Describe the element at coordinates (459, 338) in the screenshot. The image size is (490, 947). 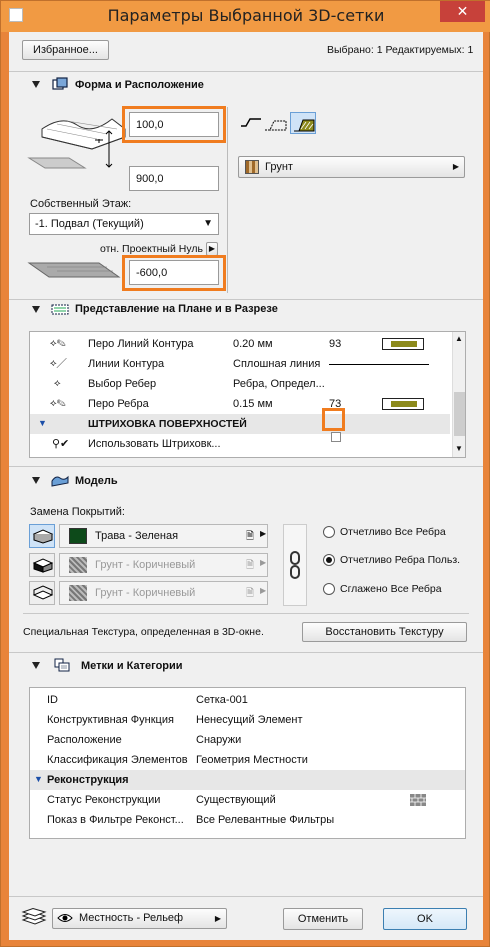
I see `scroll-up-icon: ▲` at that location.